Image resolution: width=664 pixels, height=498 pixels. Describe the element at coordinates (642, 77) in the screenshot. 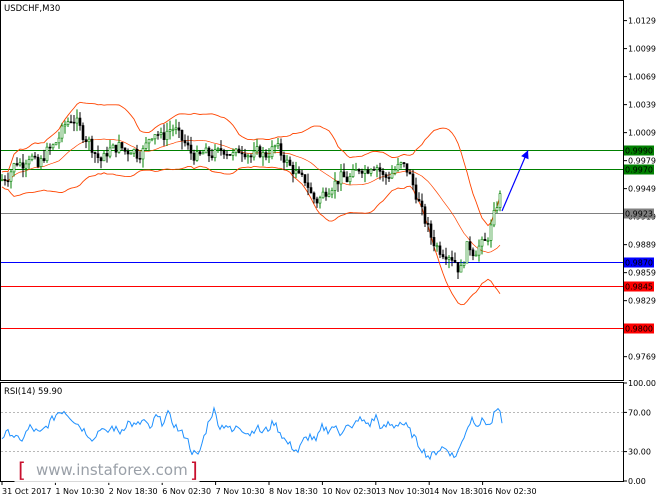

I see `y-tick-label: 1.0069` at that location.